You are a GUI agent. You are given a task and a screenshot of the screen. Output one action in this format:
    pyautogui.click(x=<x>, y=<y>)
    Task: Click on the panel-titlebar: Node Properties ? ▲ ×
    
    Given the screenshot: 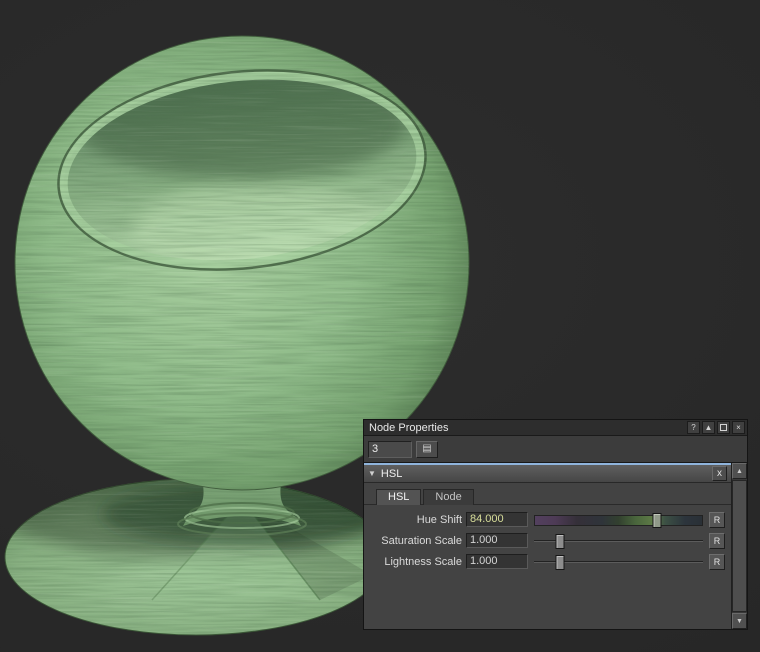 What is the action you would take?
    pyautogui.click(x=555, y=428)
    